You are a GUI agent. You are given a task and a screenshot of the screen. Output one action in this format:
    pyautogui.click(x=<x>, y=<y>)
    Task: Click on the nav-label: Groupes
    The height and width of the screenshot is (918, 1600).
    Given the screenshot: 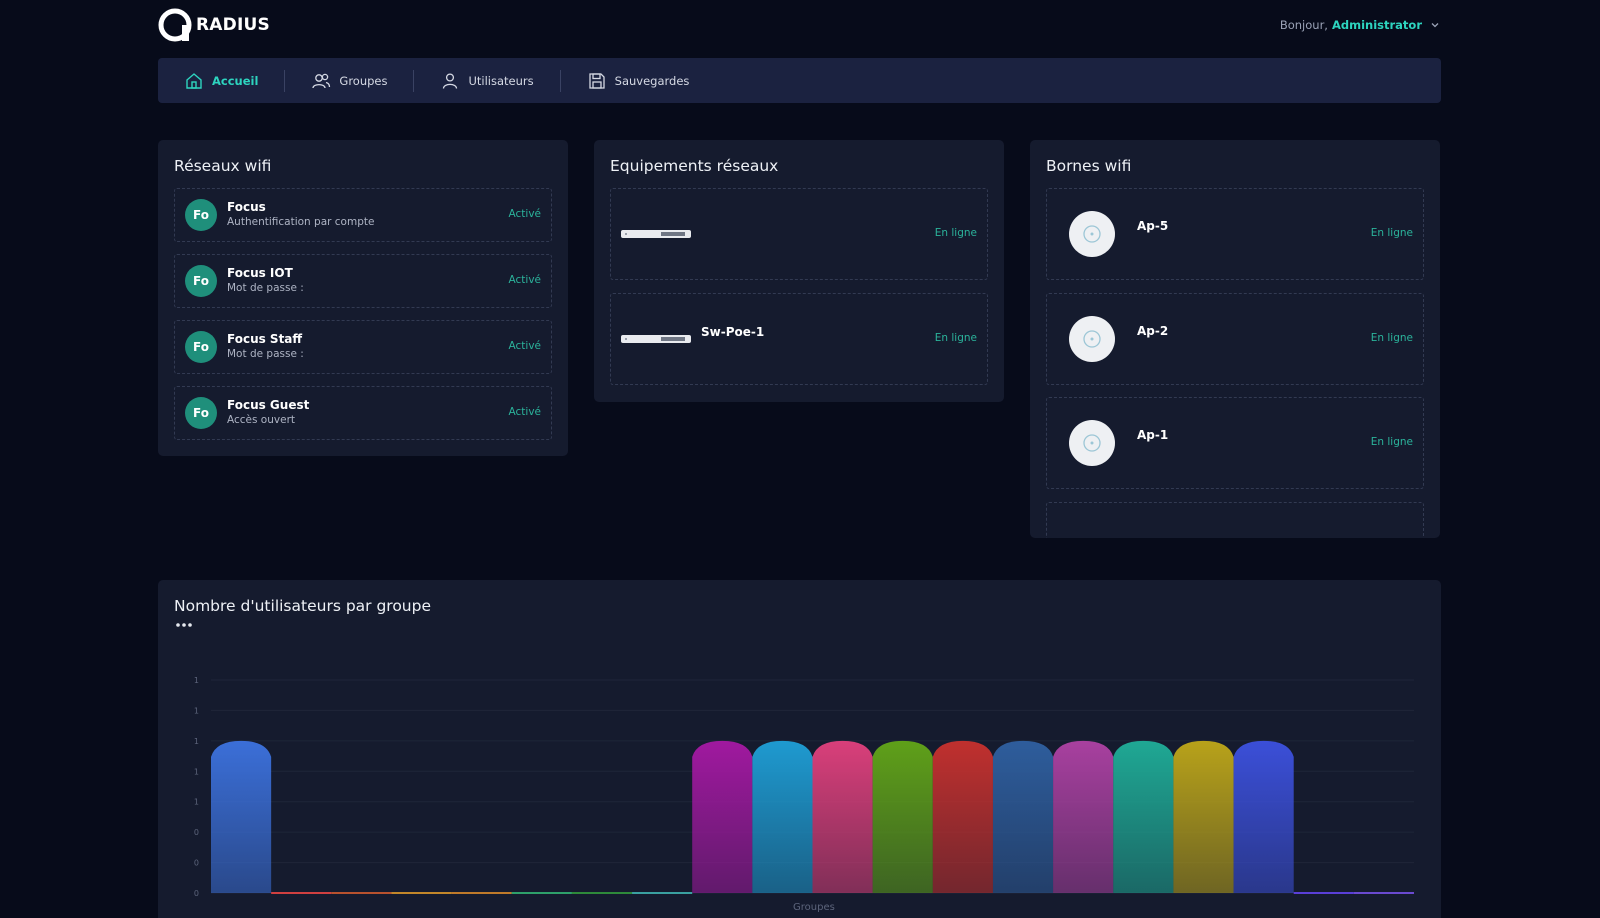 What is the action you would take?
    pyautogui.click(x=363, y=80)
    